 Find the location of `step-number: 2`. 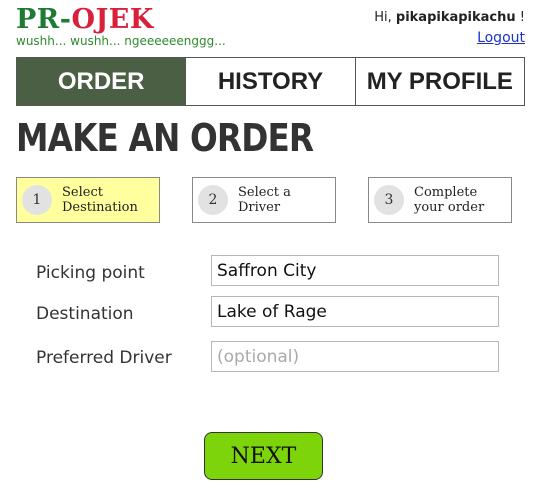

step-number: 2 is located at coordinates (213, 200).